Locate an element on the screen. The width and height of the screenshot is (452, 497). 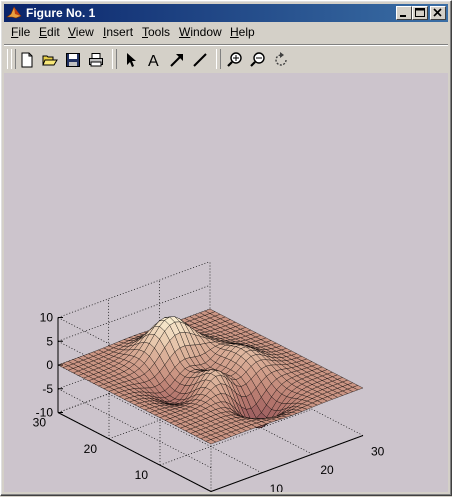
rotate-icon is located at coordinates (281, 60).